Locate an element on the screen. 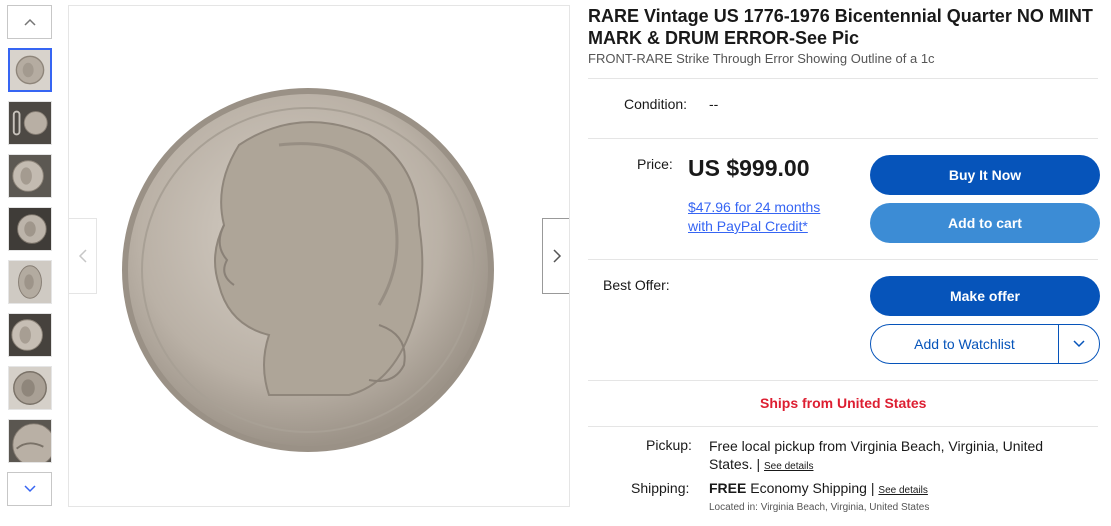 The width and height of the screenshot is (1111, 526). shipping-free: FREE is located at coordinates (728, 488).